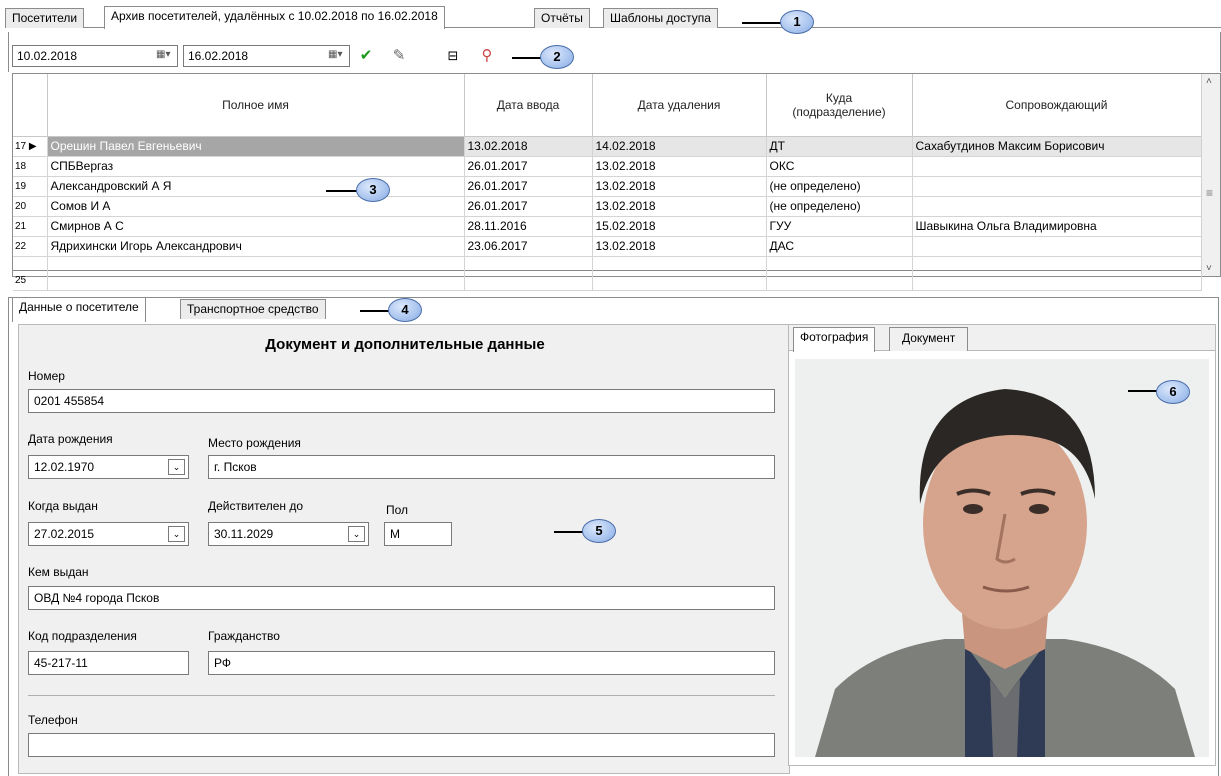 Image resolution: width=1221 pixels, height=776 pixels. I want to click on row-number: 17 ▶, so click(30, 146).